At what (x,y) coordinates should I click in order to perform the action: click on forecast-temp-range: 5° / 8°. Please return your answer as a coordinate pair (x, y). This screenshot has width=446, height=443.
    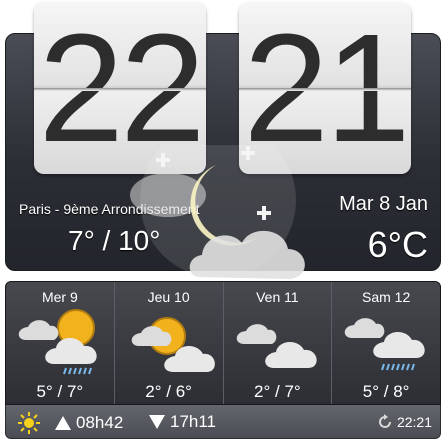
    Looking at the image, I should click on (386, 391).